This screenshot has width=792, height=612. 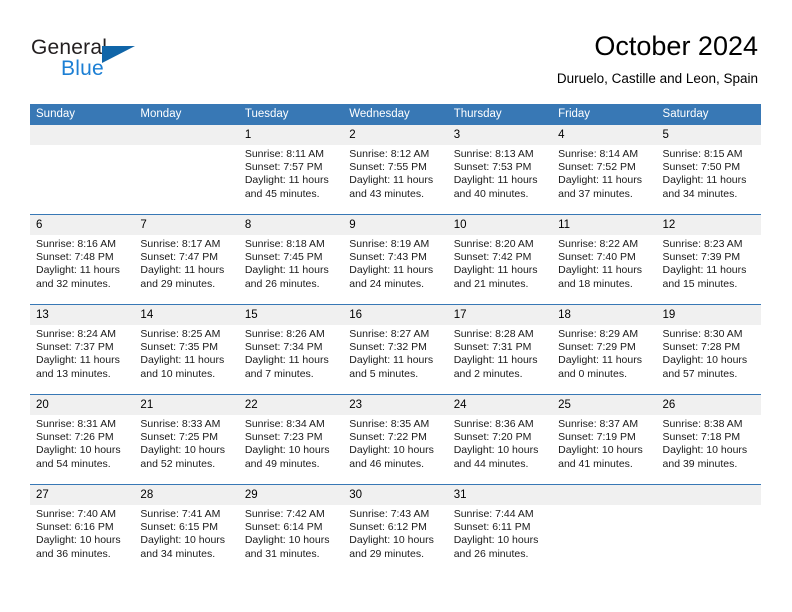 I want to click on sunset-text: Sunset: 7:22 PM, so click(x=388, y=437).